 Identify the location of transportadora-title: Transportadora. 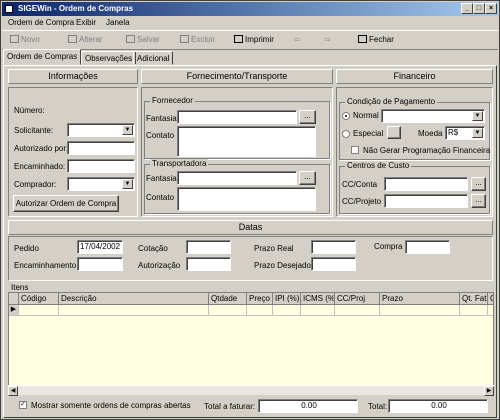
(179, 163).